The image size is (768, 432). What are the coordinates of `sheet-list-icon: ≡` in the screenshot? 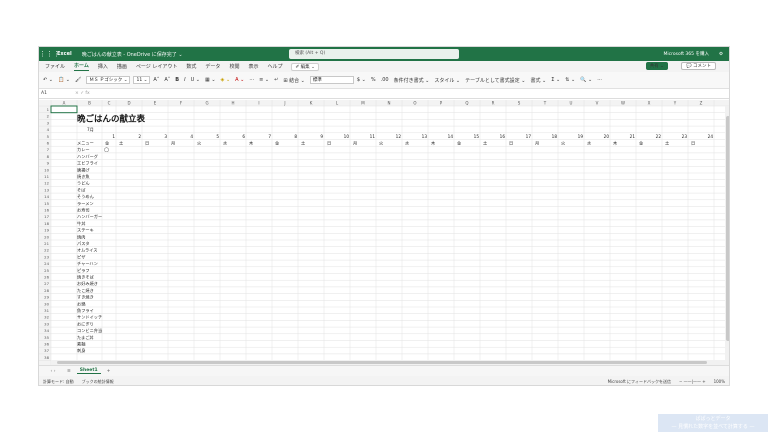 It's located at (69, 371).